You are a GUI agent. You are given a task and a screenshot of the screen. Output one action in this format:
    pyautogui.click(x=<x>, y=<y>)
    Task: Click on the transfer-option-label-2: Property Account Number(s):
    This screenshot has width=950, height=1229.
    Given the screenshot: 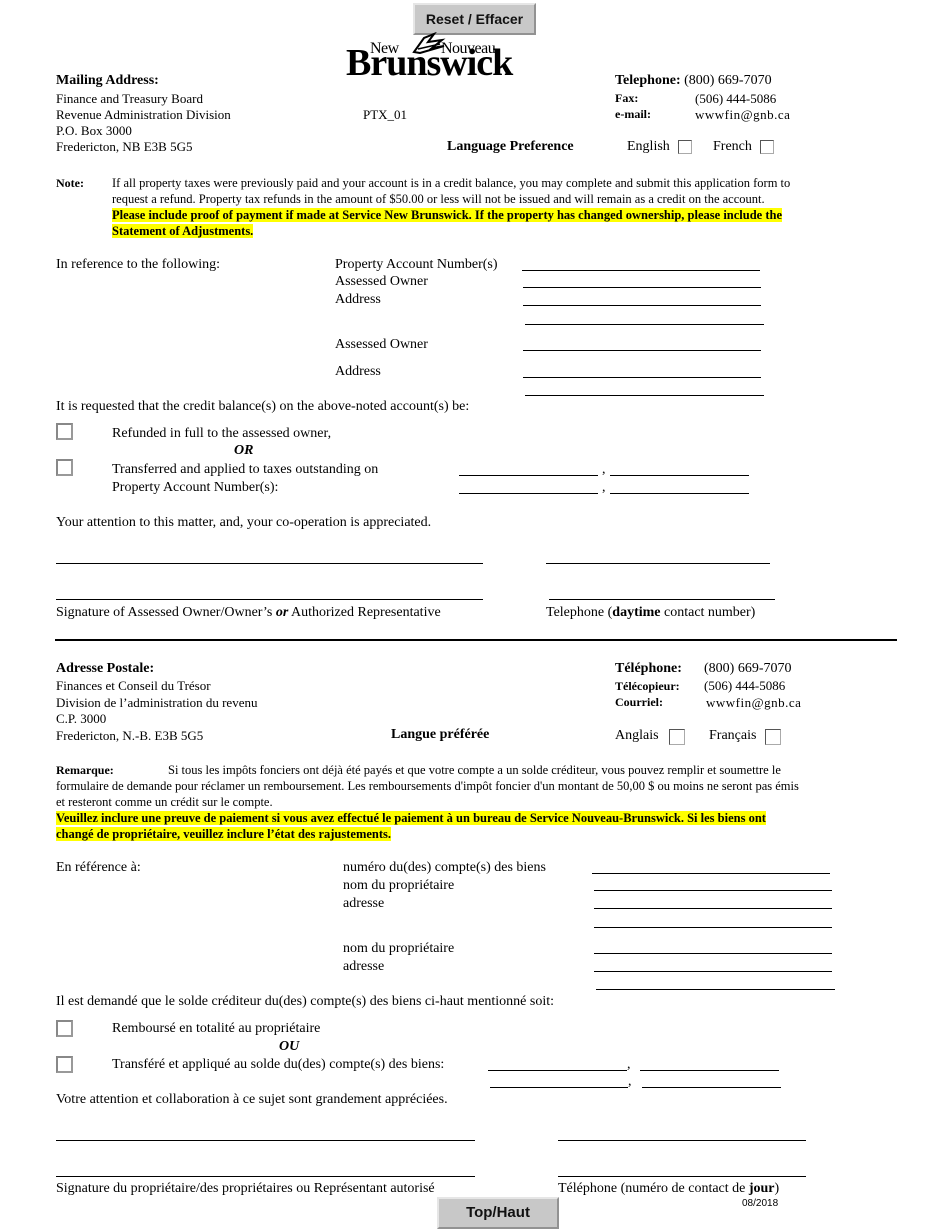 What is the action you would take?
    pyautogui.click(x=195, y=487)
    